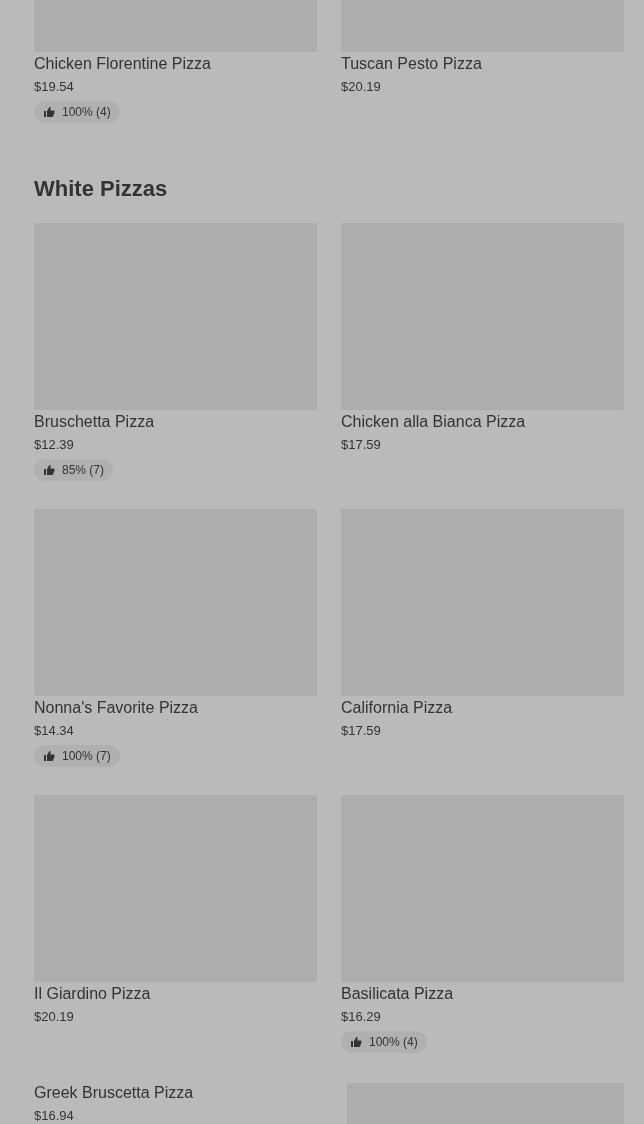  Describe the element at coordinates (175, 994) in the screenshot. I see `item-name: Il Giardino Pizza` at that location.